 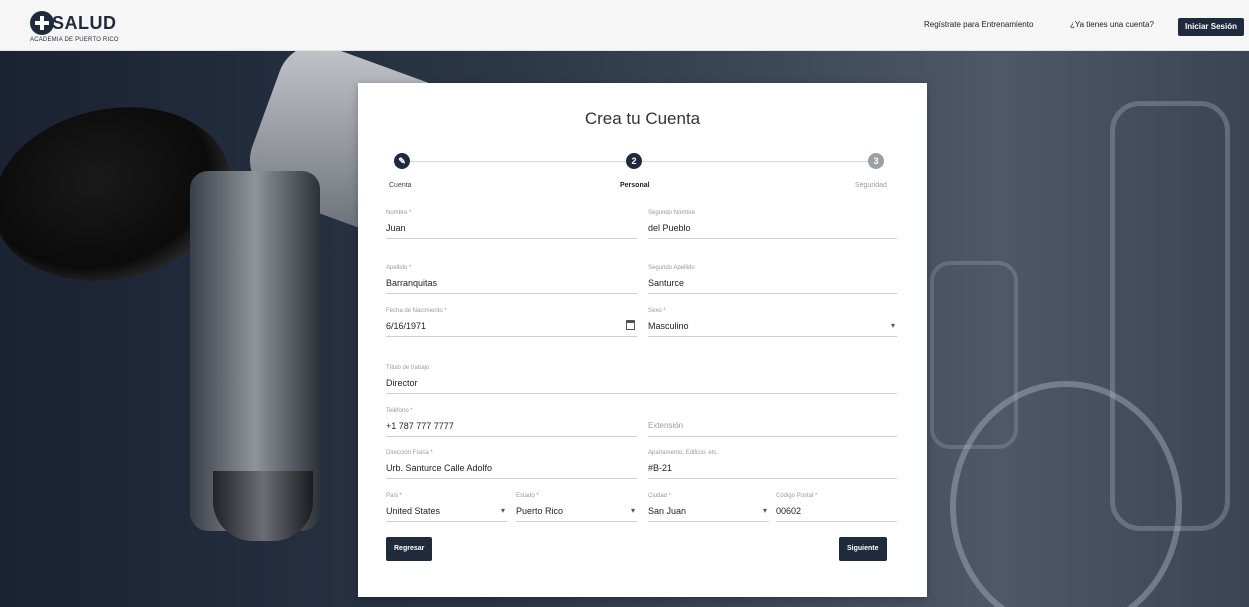 What do you see at coordinates (399, 268) in the screenshot?
I see `apellido-label: Apellido *` at bounding box center [399, 268].